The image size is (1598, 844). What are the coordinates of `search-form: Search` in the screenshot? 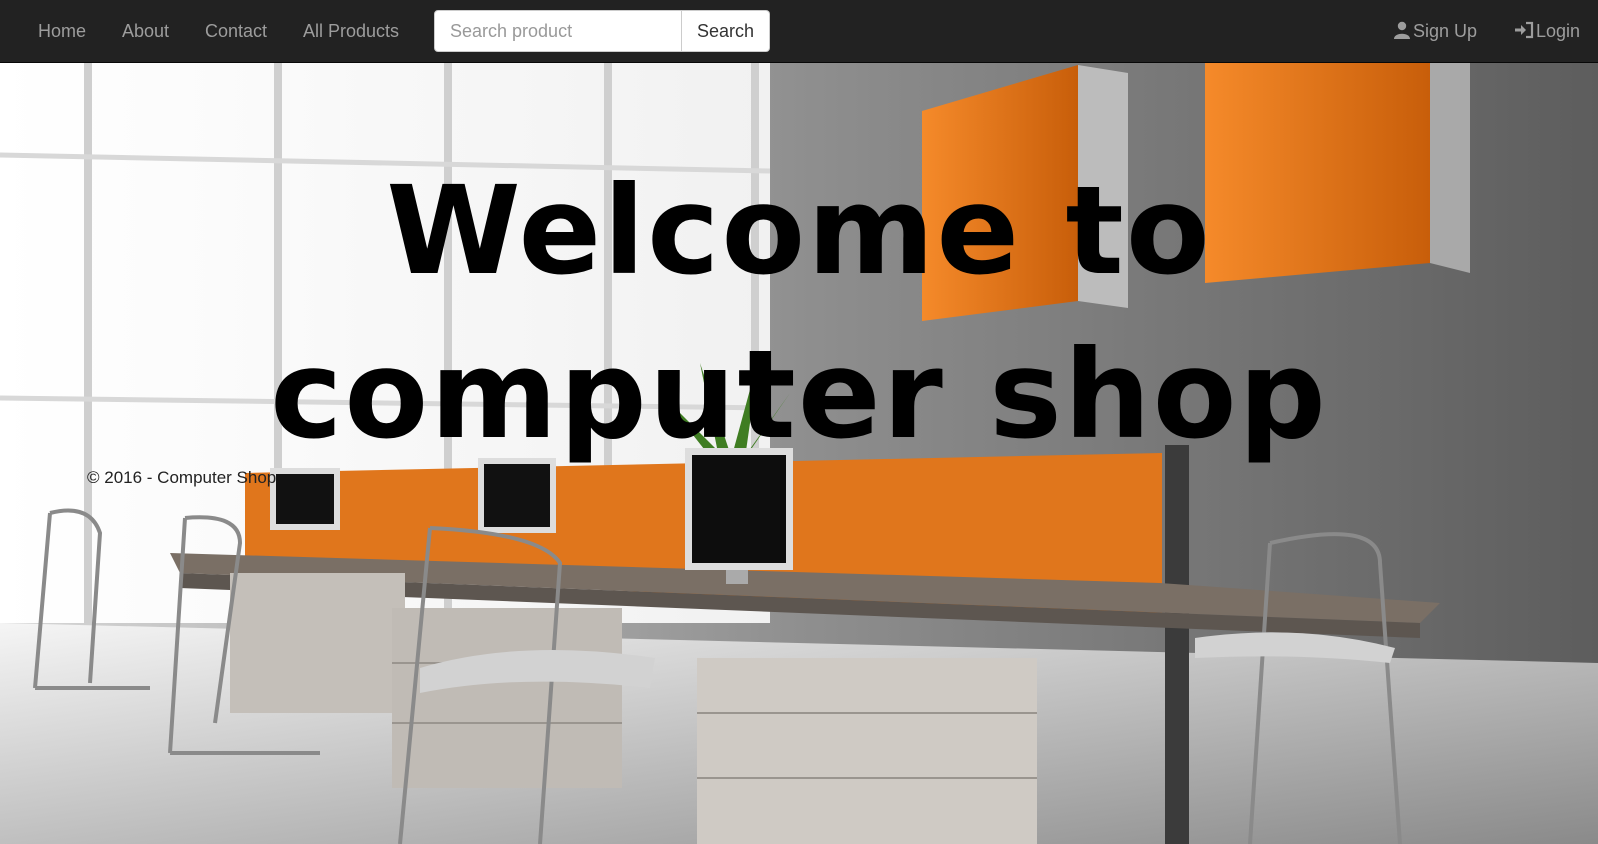 It's located at (602, 31).